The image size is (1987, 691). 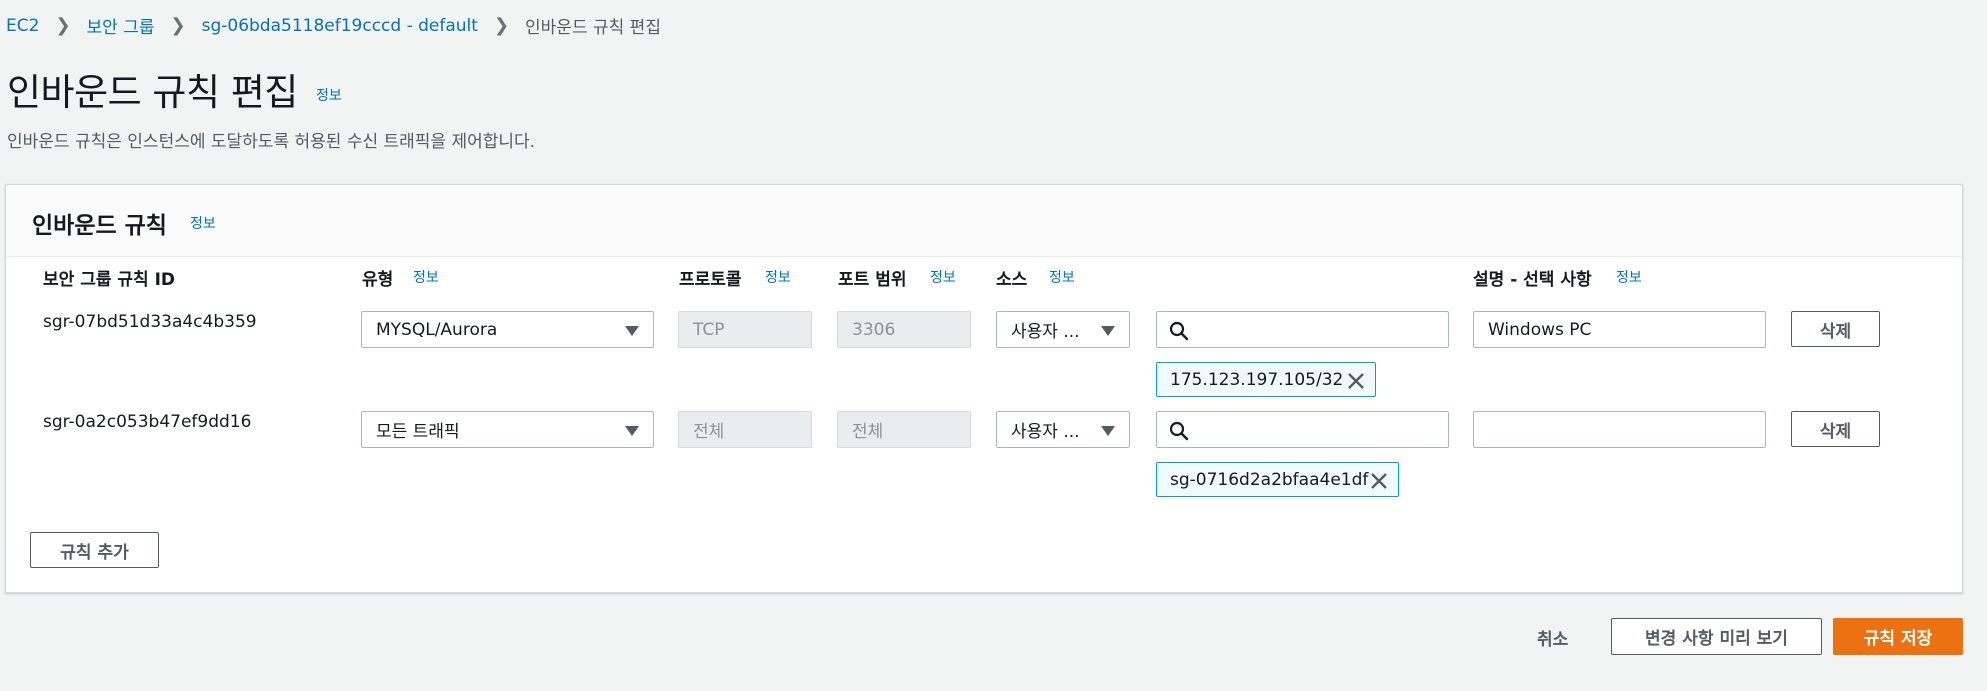 I want to click on rule-id: sgr-0a2c053b47ef9dd16, so click(x=147, y=422).